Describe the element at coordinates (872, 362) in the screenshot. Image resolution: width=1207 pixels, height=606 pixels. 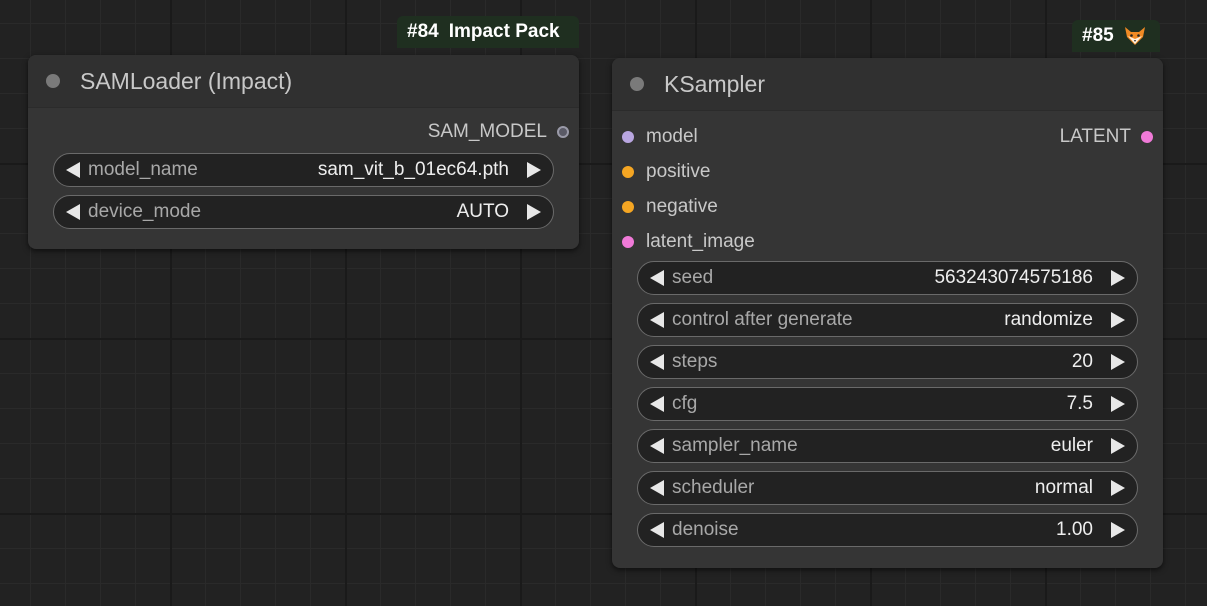
I see `widget-label: steps` at that location.